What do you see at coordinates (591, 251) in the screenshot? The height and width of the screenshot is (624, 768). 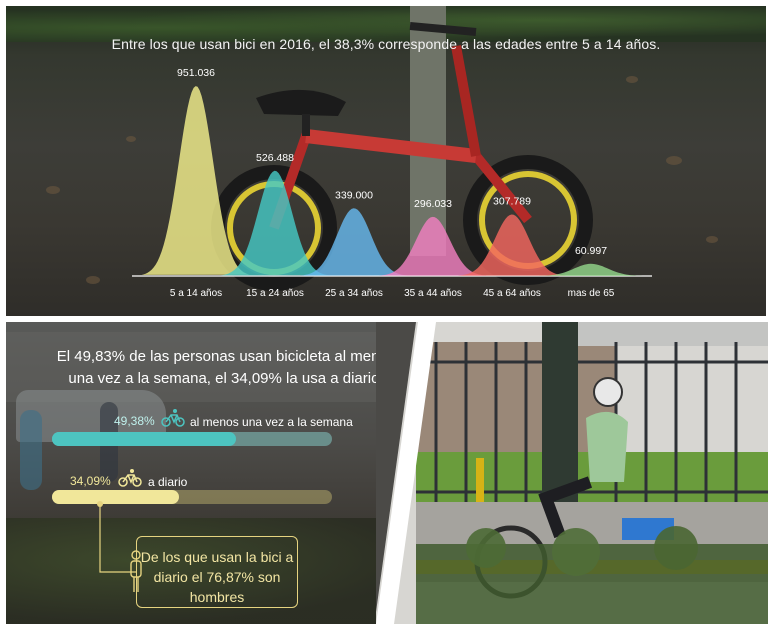 I see `value-label: 60.997` at bounding box center [591, 251].